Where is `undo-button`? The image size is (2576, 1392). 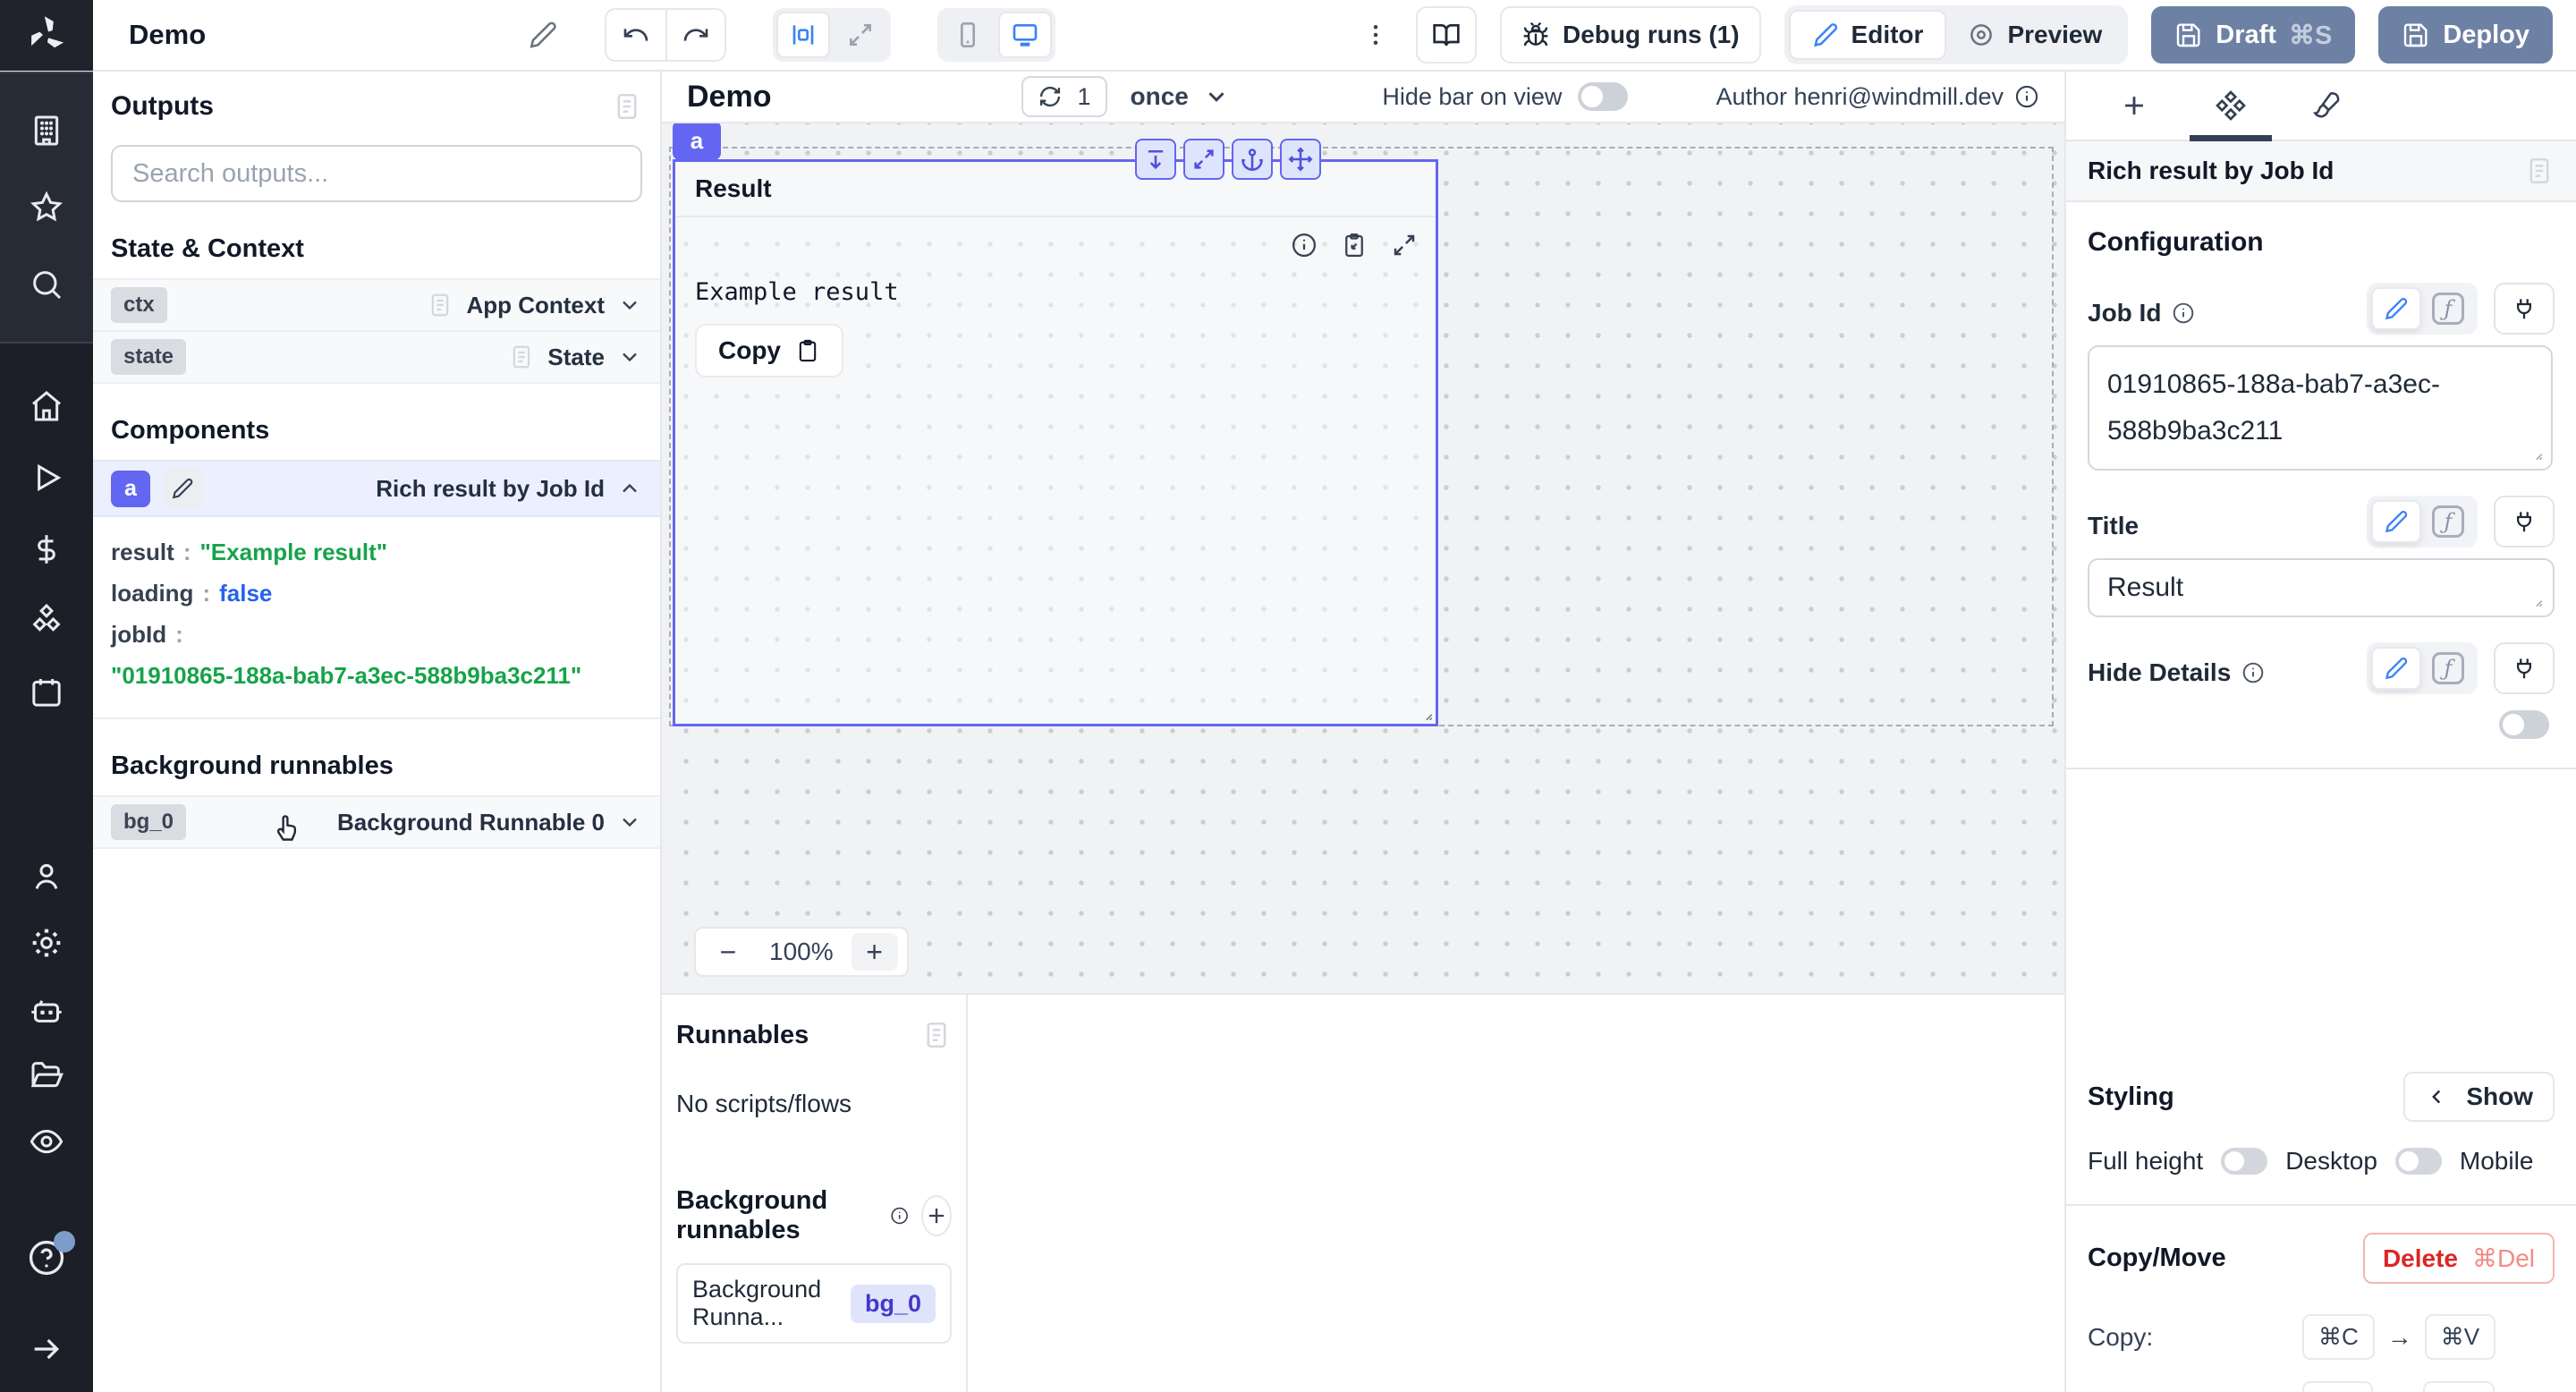
undo-button is located at coordinates (635, 35).